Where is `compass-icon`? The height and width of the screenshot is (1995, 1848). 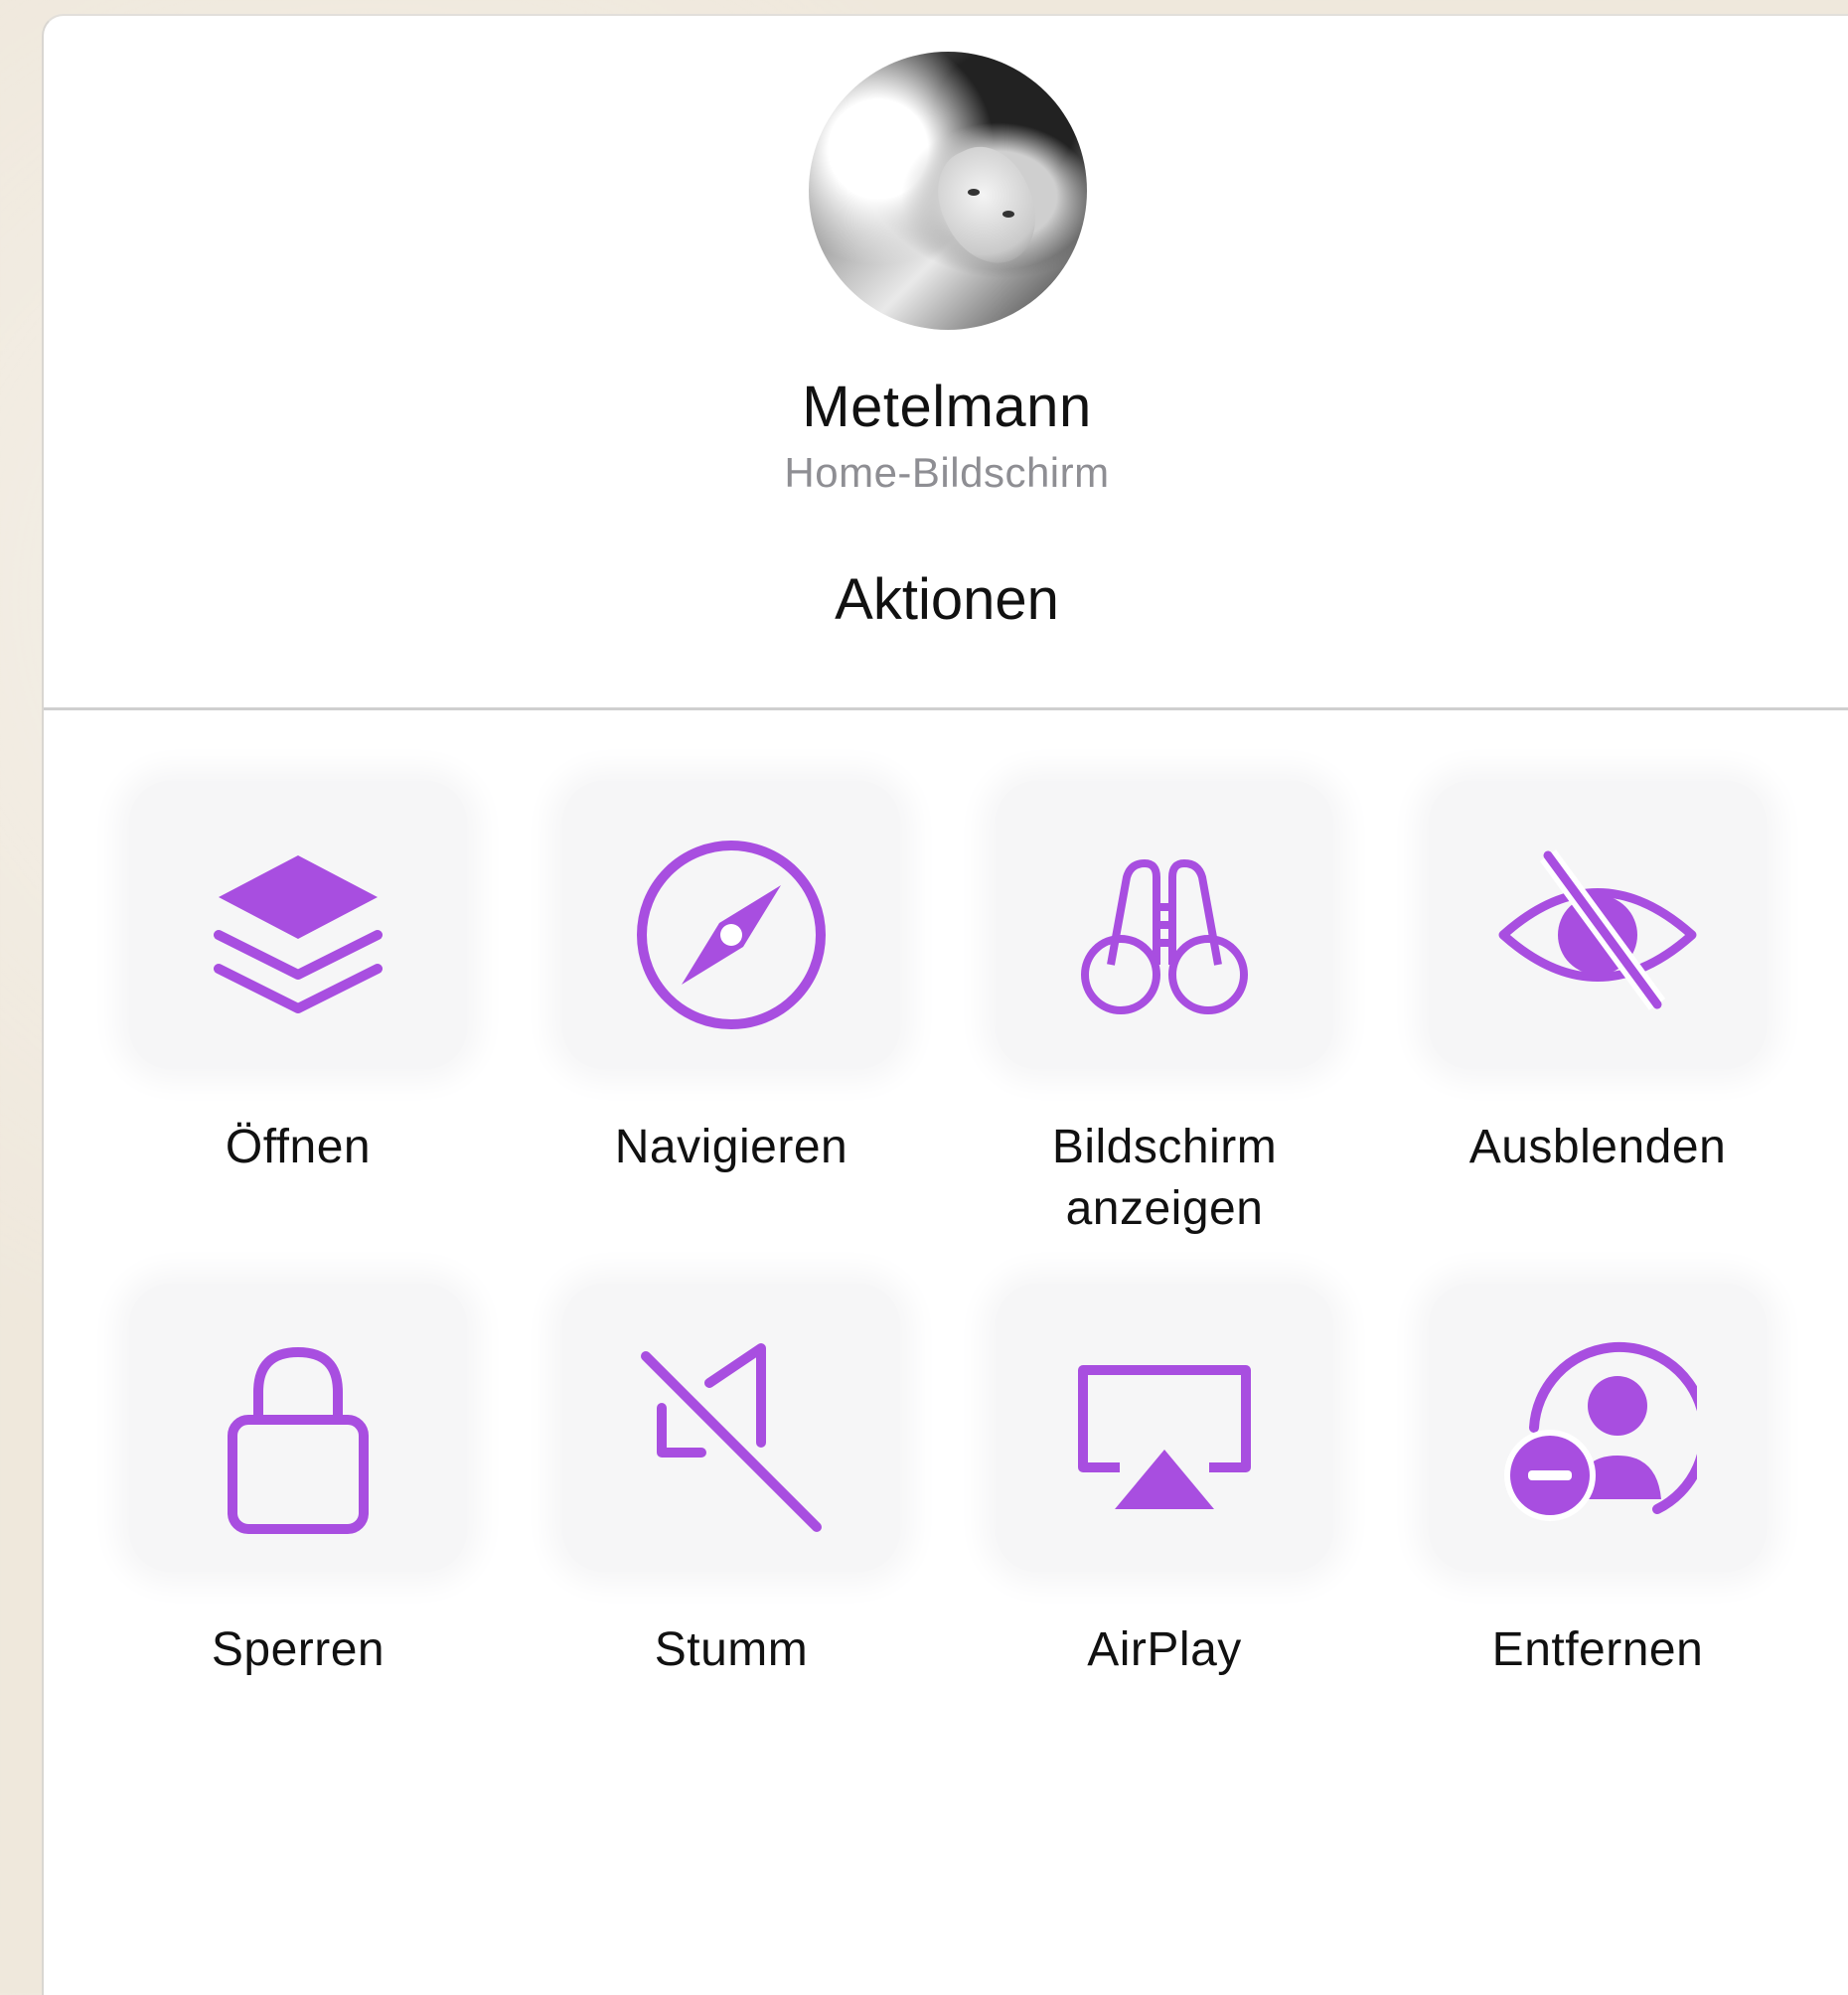
compass-icon is located at coordinates (731, 935).